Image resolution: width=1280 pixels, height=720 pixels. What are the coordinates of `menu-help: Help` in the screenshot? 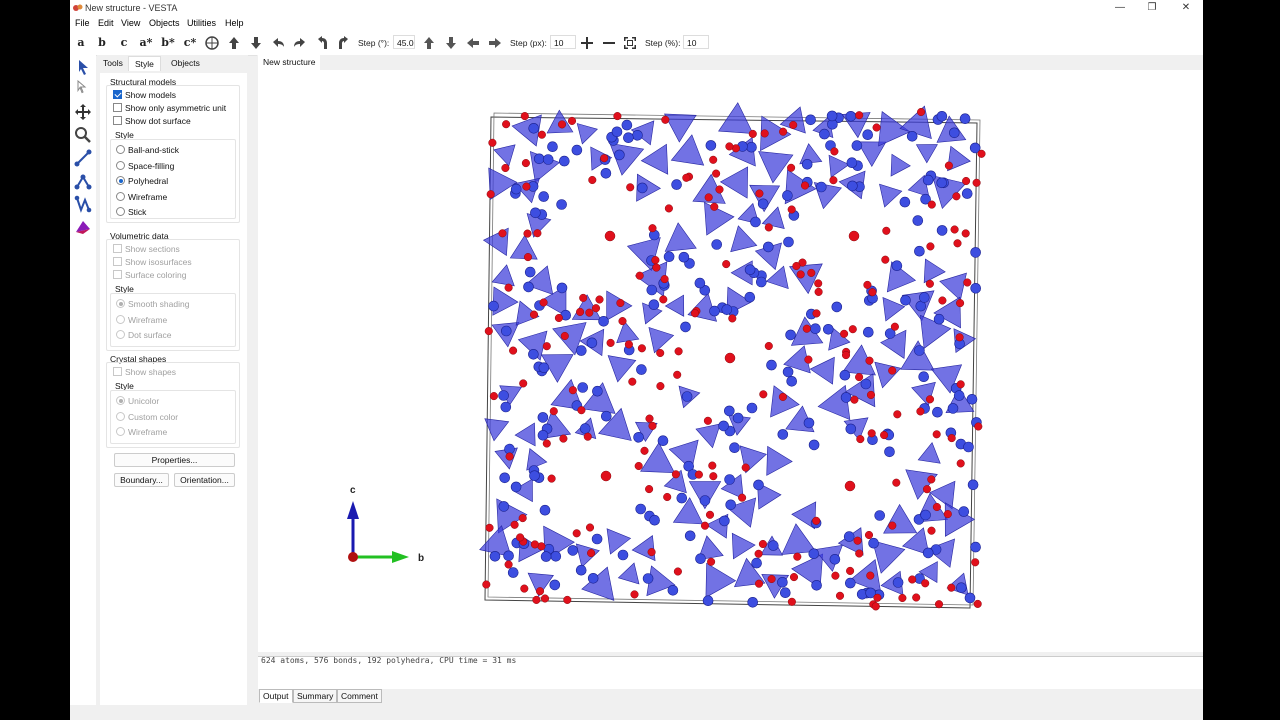 It's located at (234, 23).